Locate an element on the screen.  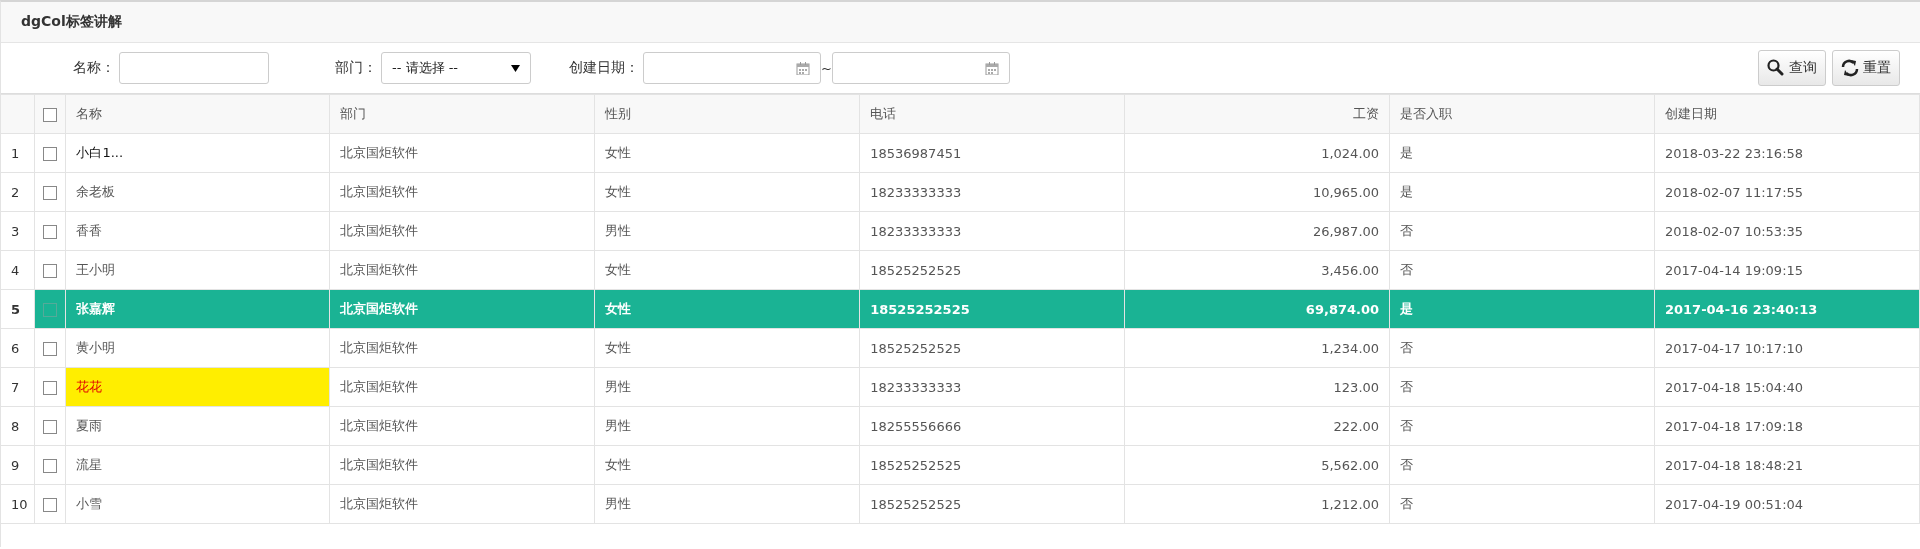
table-cell: 花花 is located at coordinates (197, 387).